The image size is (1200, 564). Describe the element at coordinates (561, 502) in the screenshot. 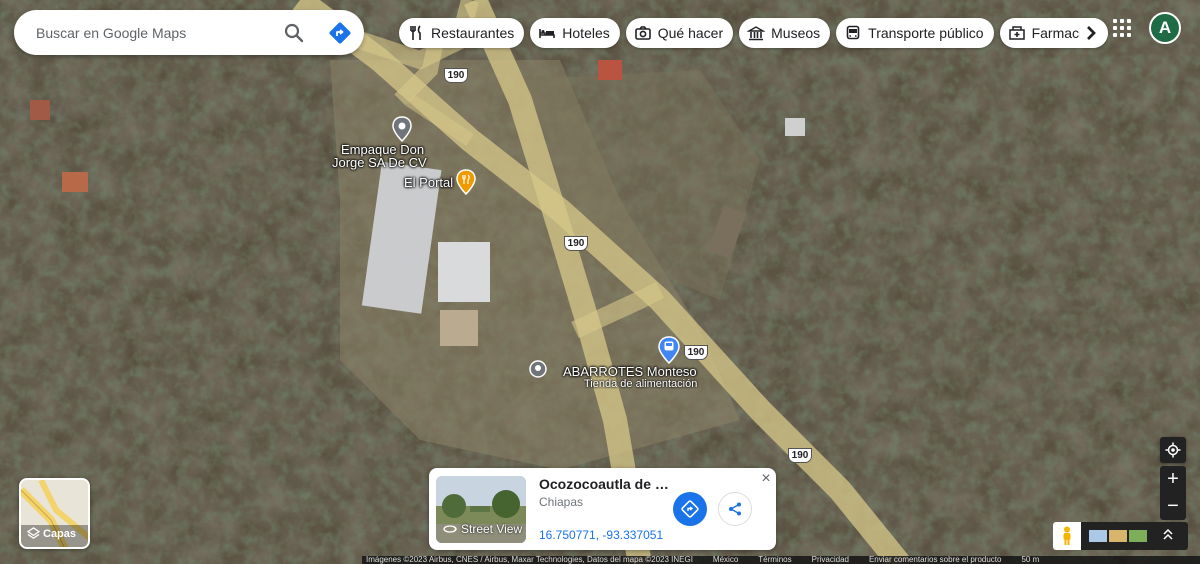

I see `place-subtitle: Chiapas` at that location.